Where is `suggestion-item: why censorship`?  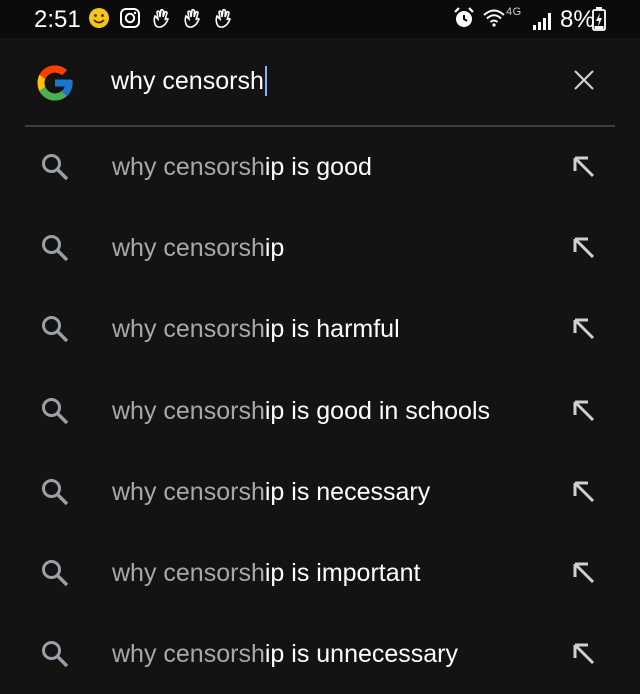 suggestion-item: why censorship is located at coordinates (320, 248).